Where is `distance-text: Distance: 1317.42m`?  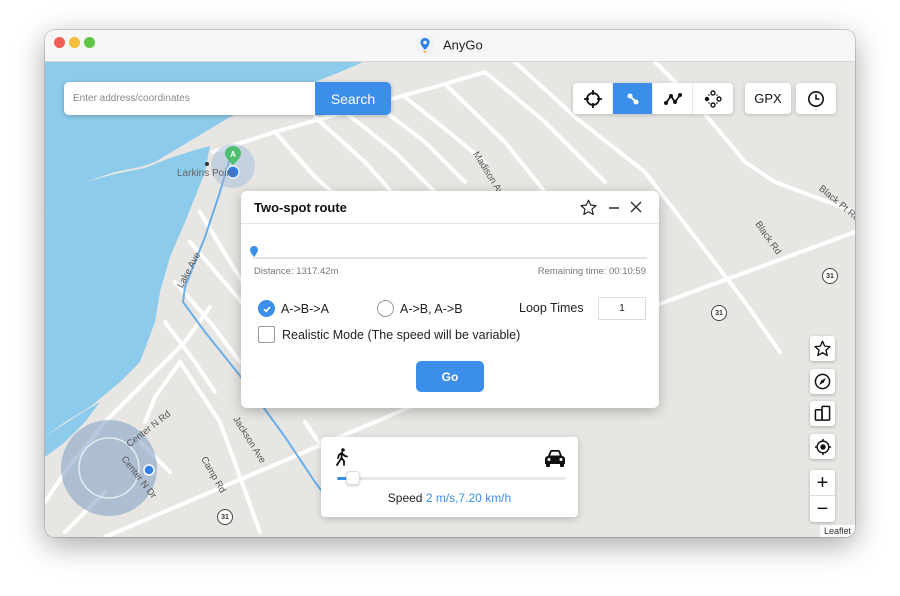
distance-text: Distance: 1317.42m is located at coordinates (296, 271).